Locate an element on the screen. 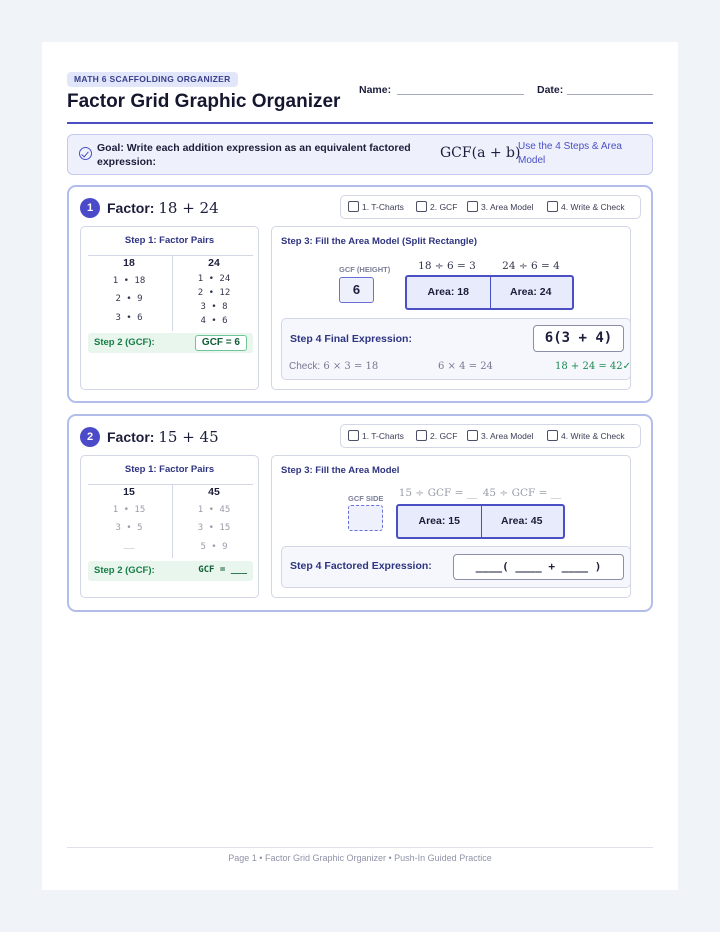 This screenshot has height=932, width=720. problem-title: Factor: 15 + 45 is located at coordinates (163, 437).